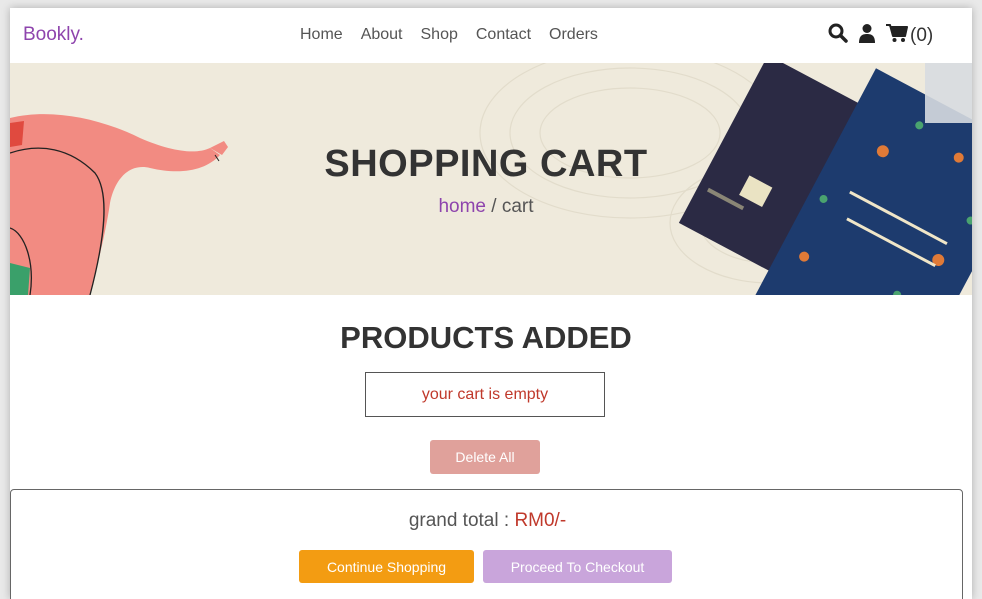  I want to click on main-nav: Home About Shop Contact Orders, so click(458, 35).